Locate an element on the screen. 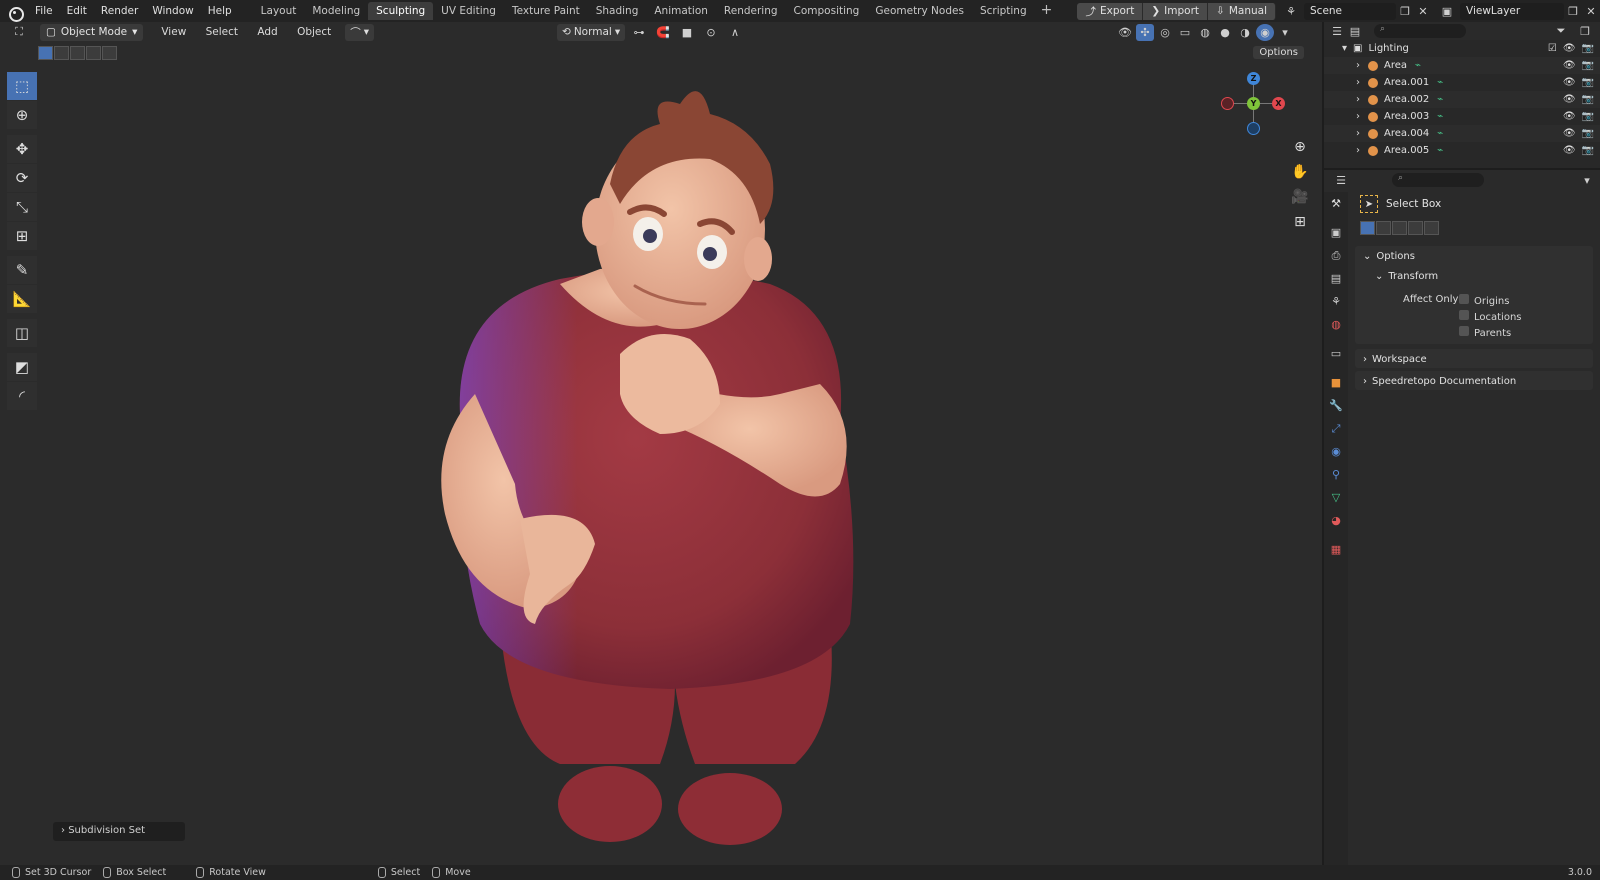 The image size is (1600, 880). falloff-dropdown: ⌒ ▾ is located at coordinates (360, 32).